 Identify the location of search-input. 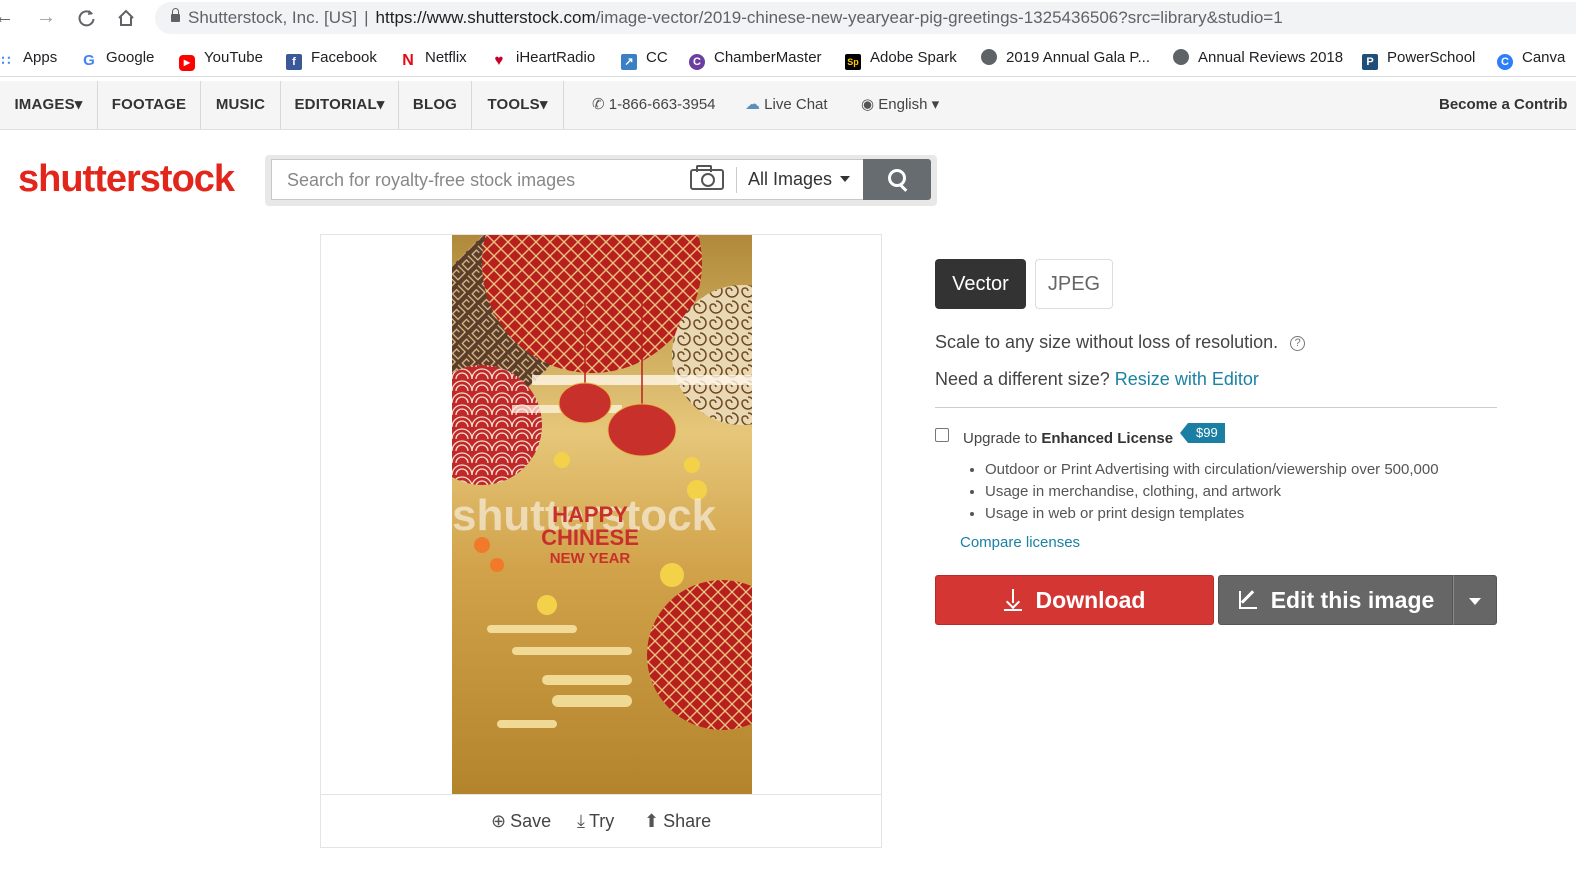
(485, 180).